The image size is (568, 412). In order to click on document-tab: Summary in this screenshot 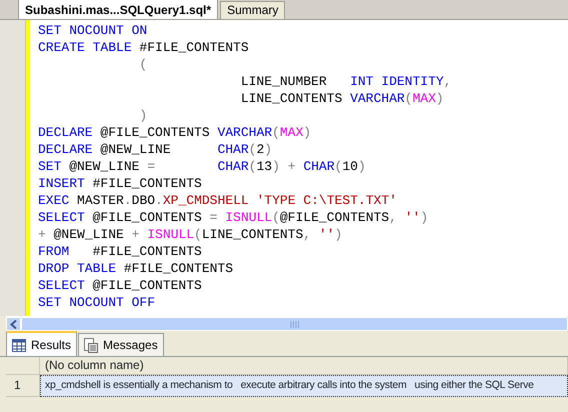, I will do `click(253, 10)`.